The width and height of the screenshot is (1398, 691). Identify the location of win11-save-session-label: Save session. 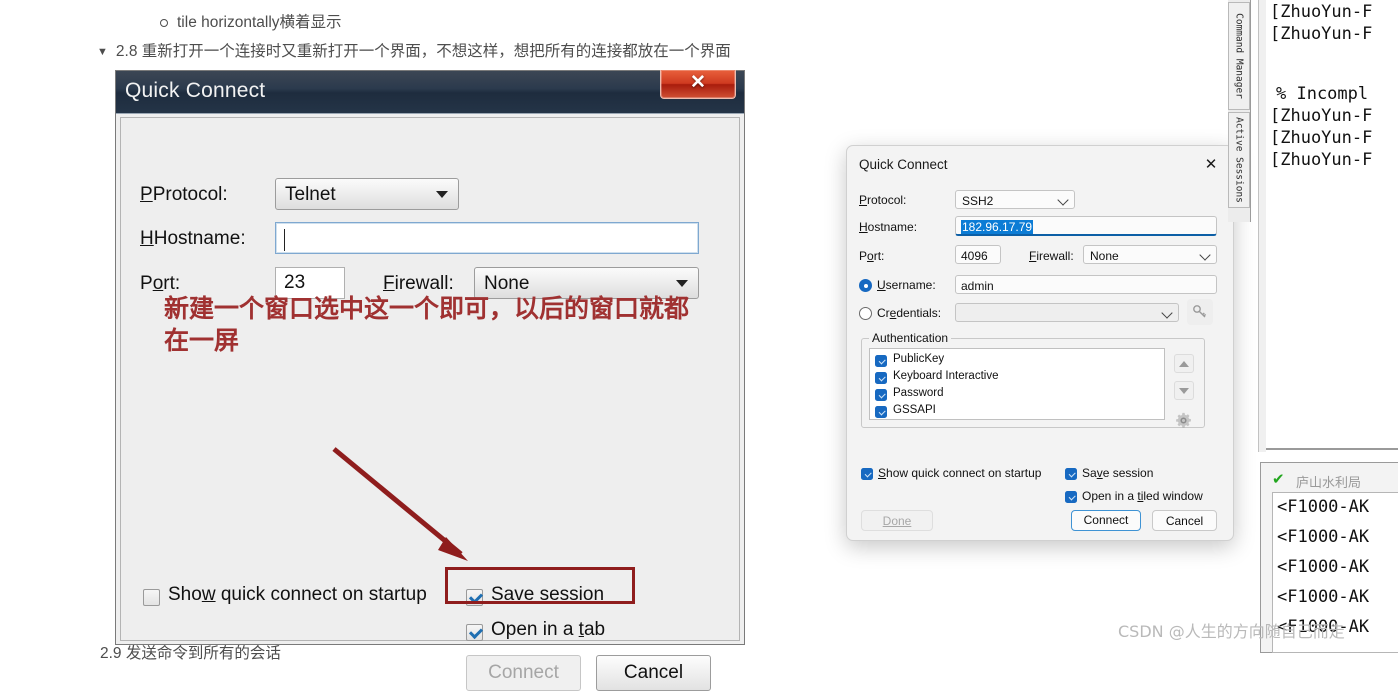
(1118, 473).